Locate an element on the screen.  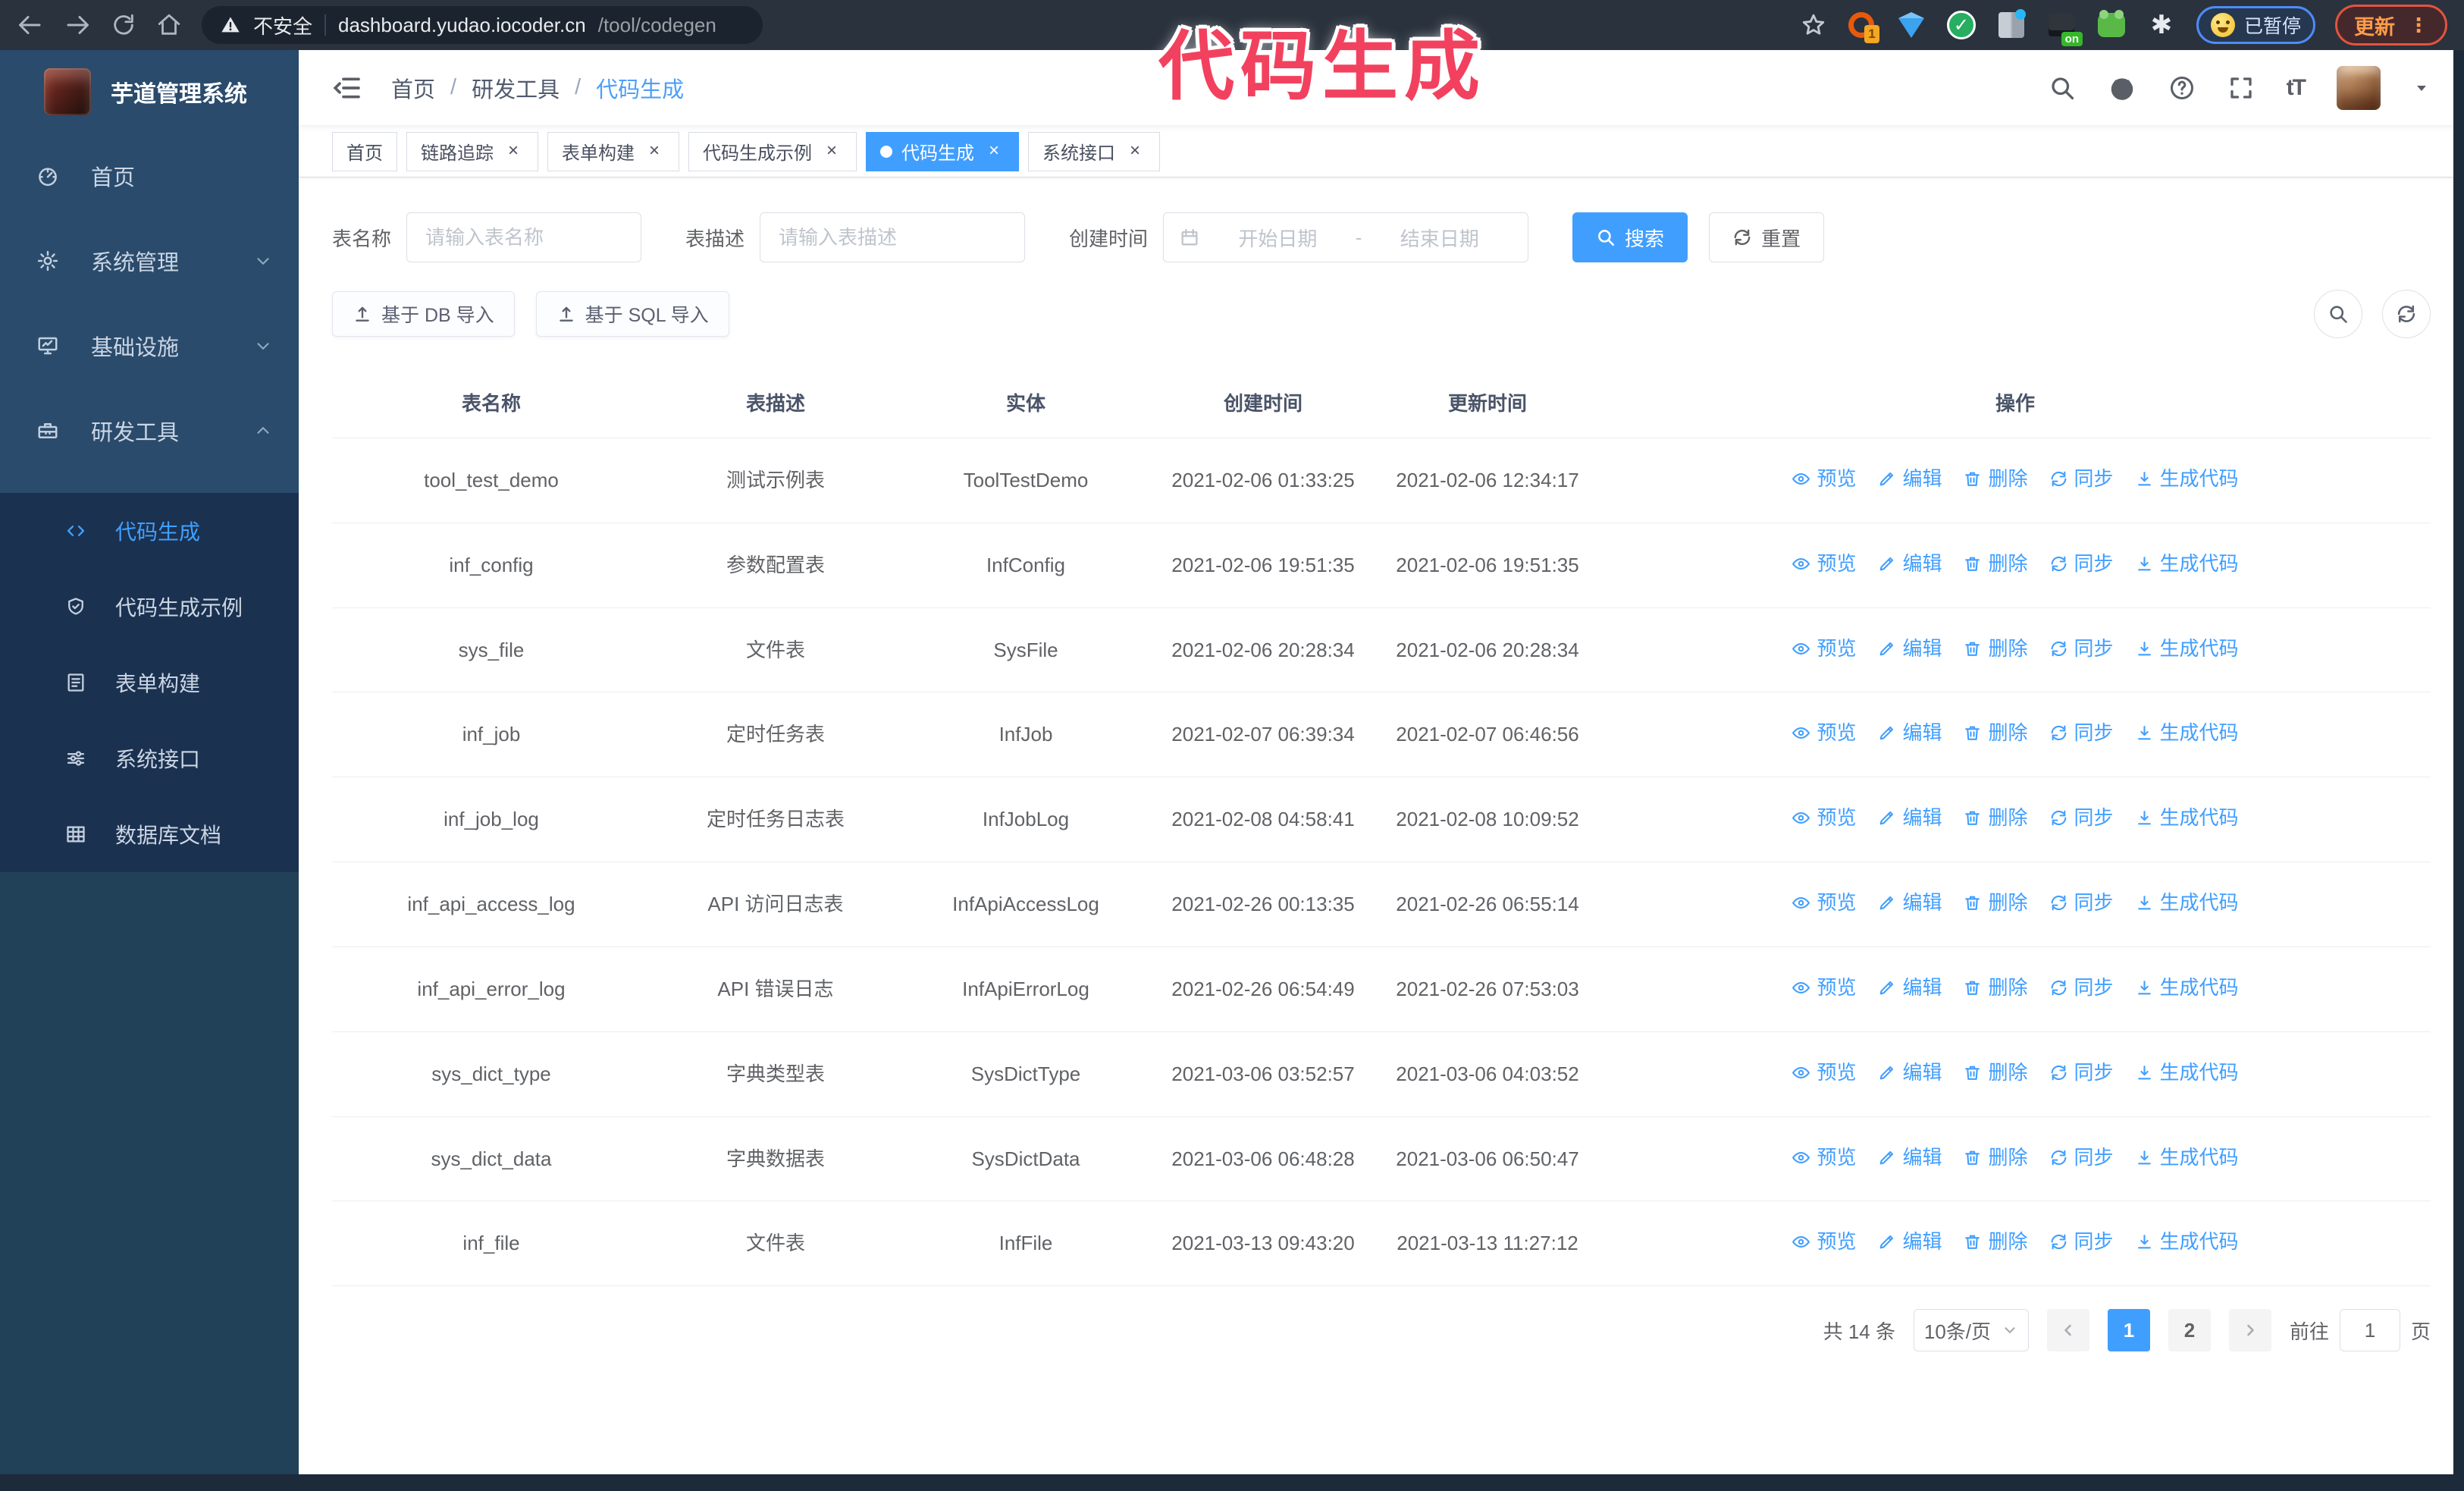
page-button-1: 1 is located at coordinates (2129, 1330).